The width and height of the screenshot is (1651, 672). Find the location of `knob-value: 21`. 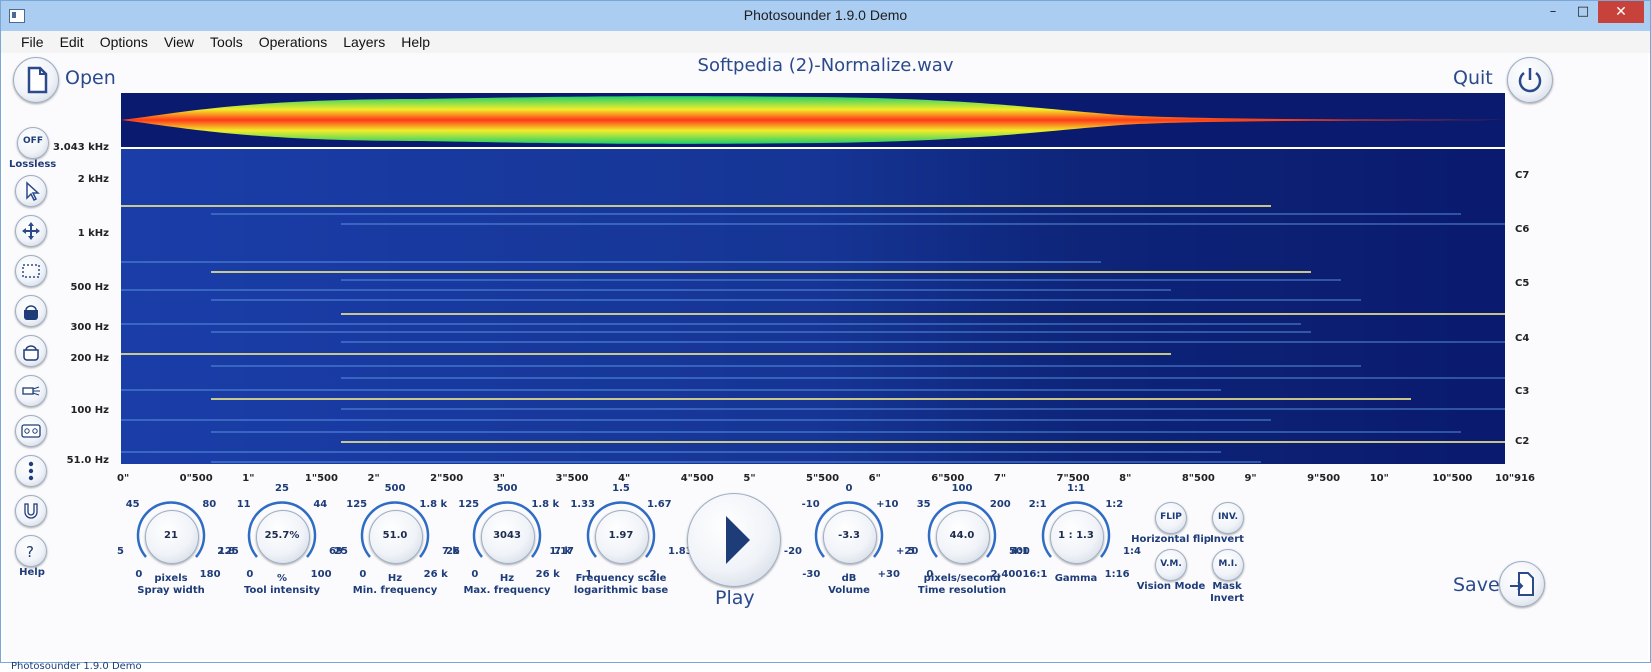

knob-value: 21 is located at coordinates (171, 535).